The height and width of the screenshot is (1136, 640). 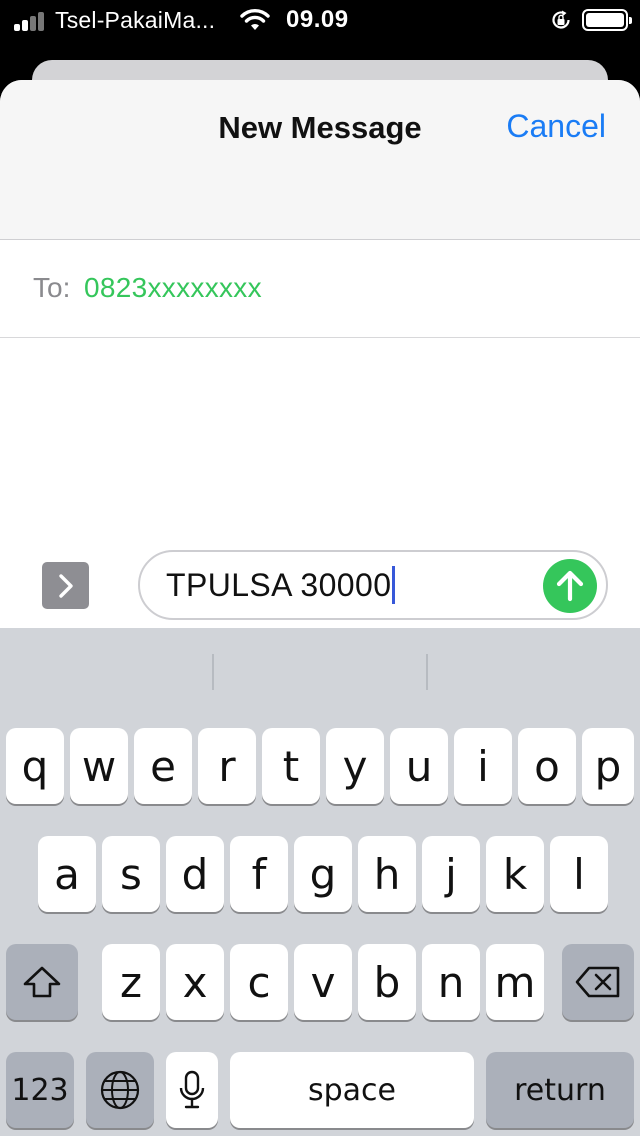 I want to click on key-p: p, so click(x=608, y=766).